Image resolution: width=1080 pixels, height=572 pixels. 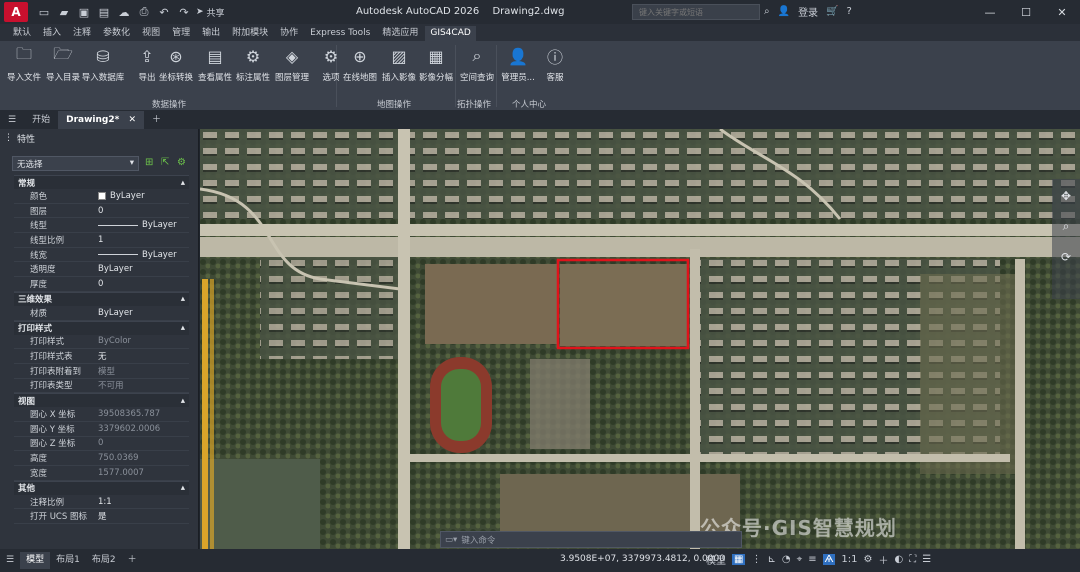 What do you see at coordinates (1066, 226) in the screenshot?
I see `zoom-icon: ⌕` at bounding box center [1066, 226].